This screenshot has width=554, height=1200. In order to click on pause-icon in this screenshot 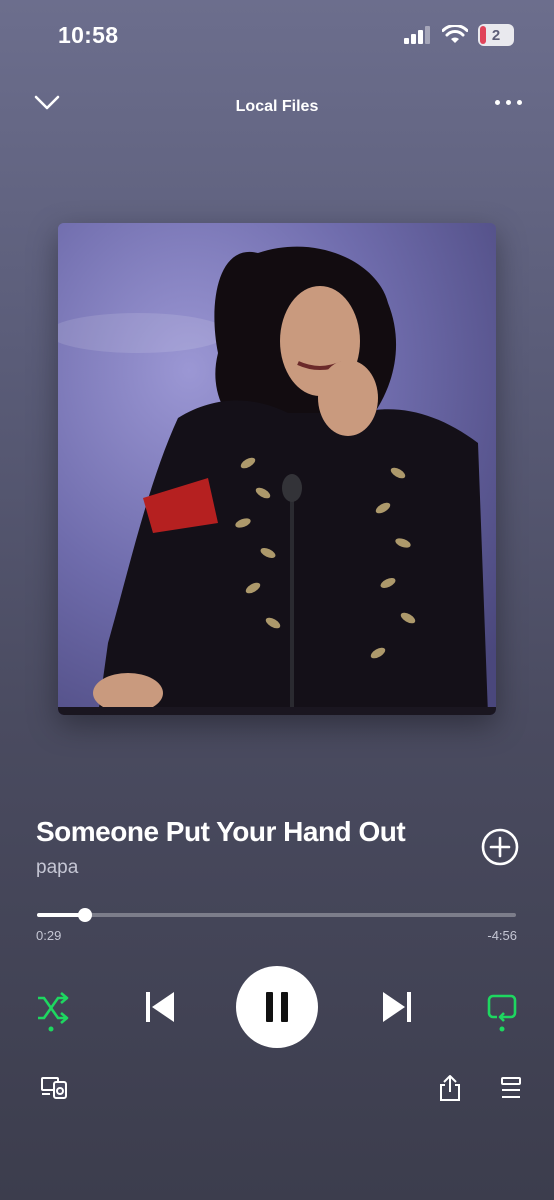, I will do `click(277, 1007)`.